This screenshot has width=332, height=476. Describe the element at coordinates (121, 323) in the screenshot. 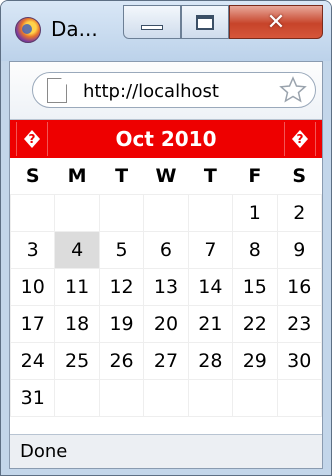

I see `calendar-day-cell: 19` at that location.